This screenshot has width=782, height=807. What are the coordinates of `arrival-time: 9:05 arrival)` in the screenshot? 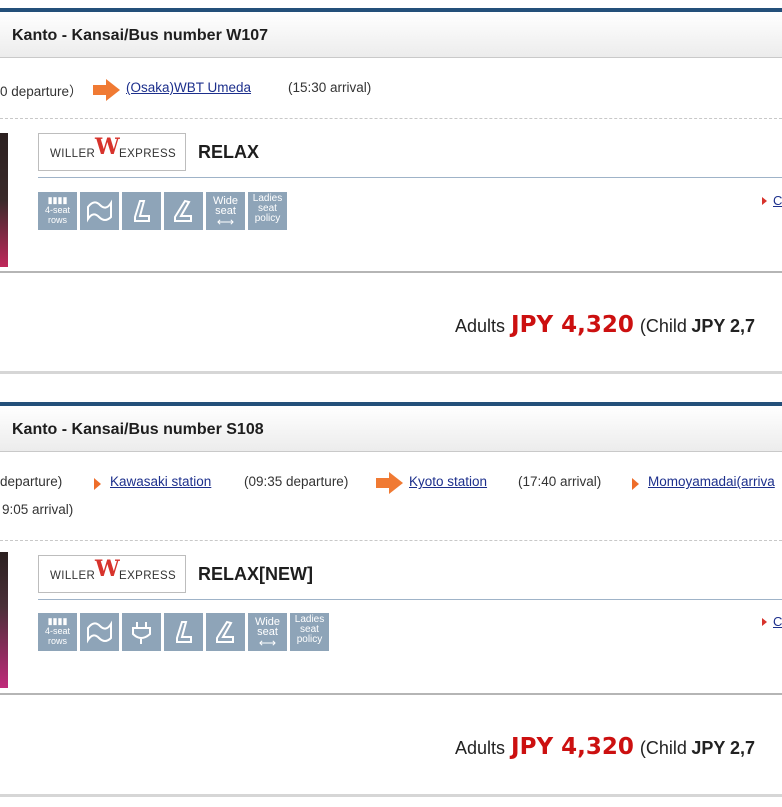 It's located at (38, 509).